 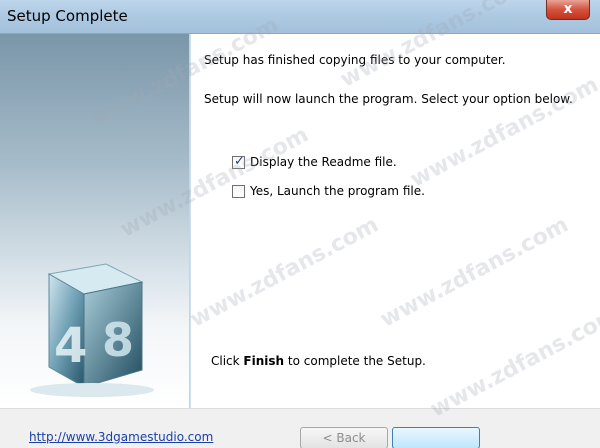 What do you see at coordinates (344, 437) in the screenshot?
I see `back-button: < Back` at bounding box center [344, 437].